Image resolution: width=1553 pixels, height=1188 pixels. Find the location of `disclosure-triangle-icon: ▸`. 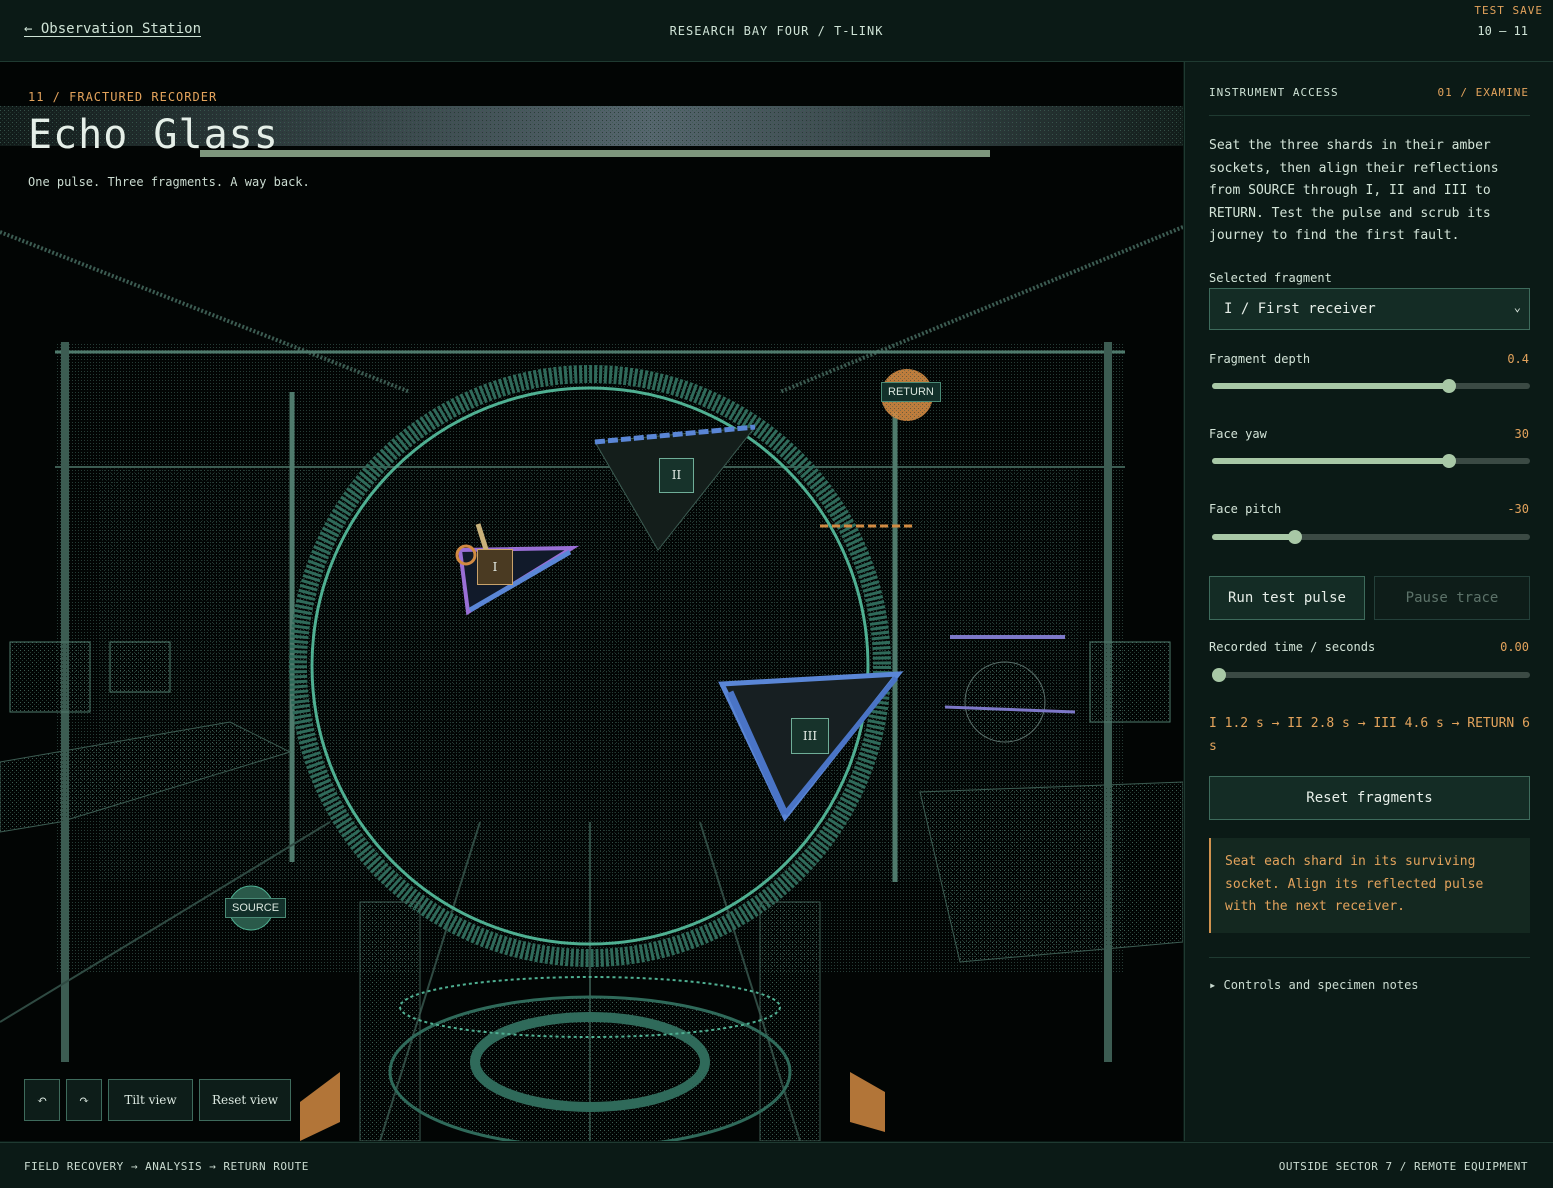

disclosure-triangle-icon: ▸ is located at coordinates (1213, 985).